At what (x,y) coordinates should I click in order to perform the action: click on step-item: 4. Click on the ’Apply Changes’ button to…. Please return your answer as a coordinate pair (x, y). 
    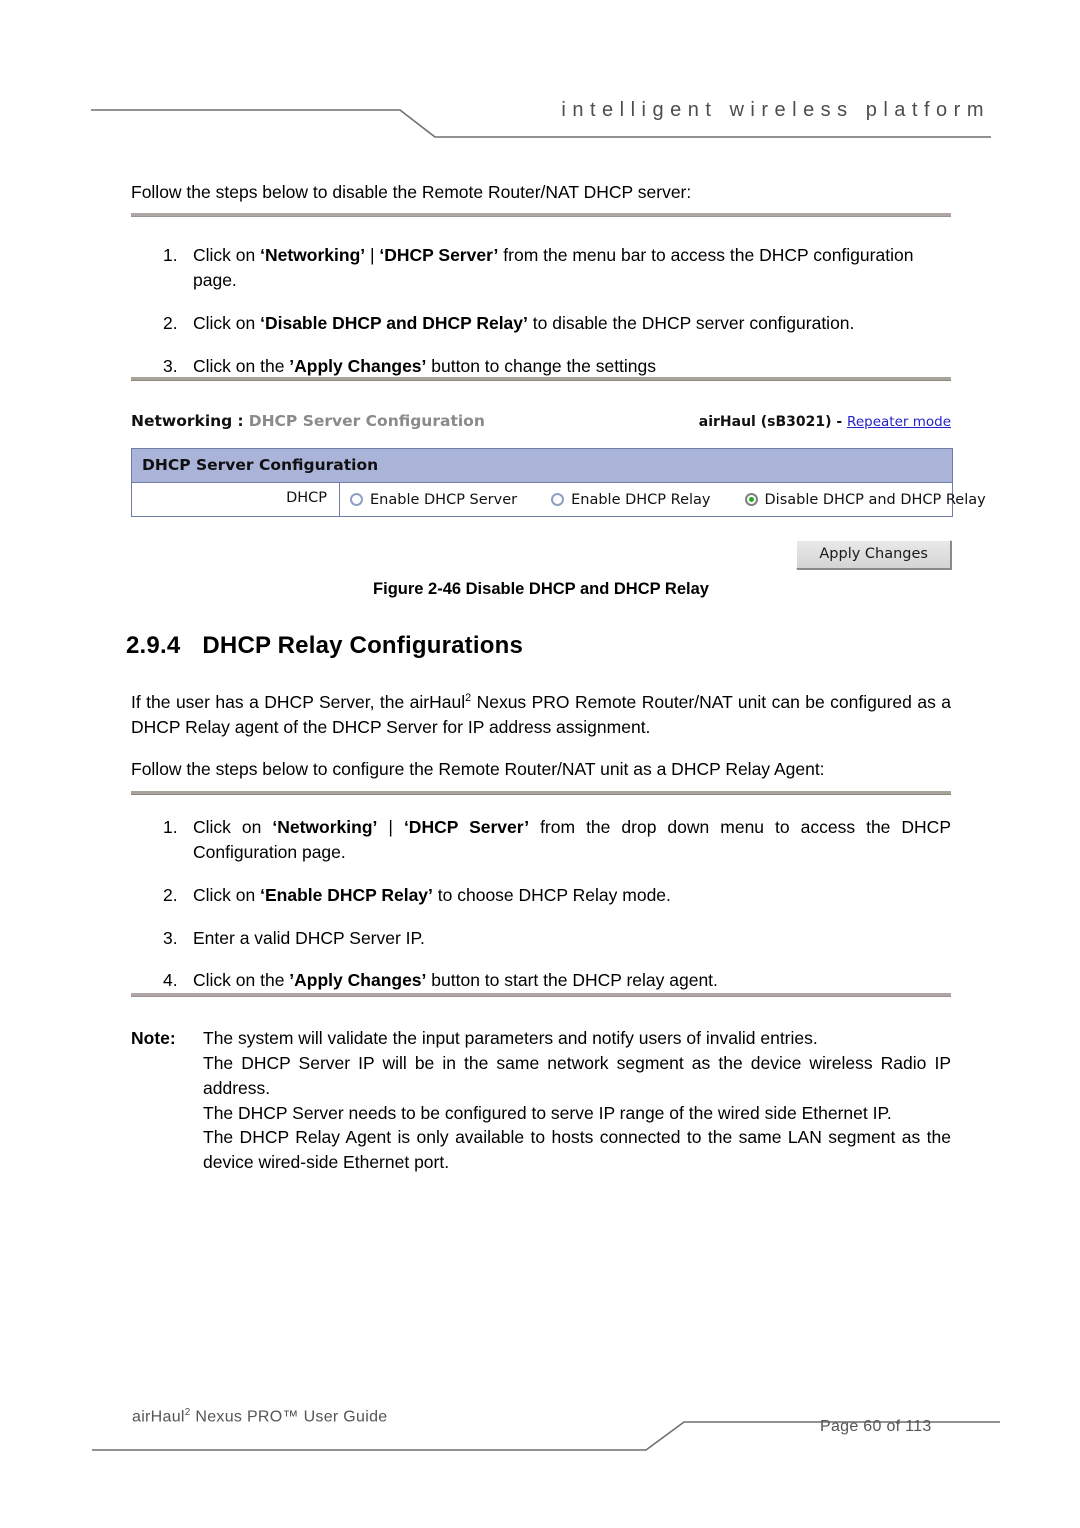
    Looking at the image, I should click on (541, 980).